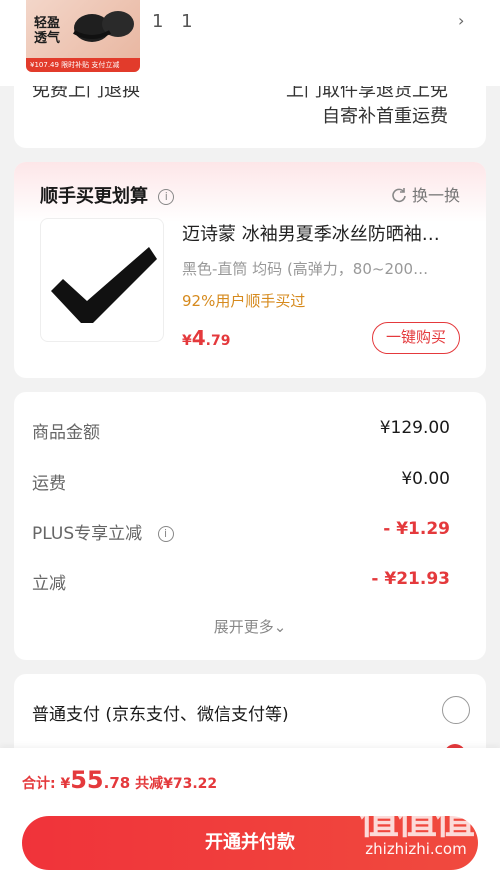 The width and height of the screenshot is (500, 877). What do you see at coordinates (198, 338) in the screenshot?
I see `price-integer: 4` at bounding box center [198, 338].